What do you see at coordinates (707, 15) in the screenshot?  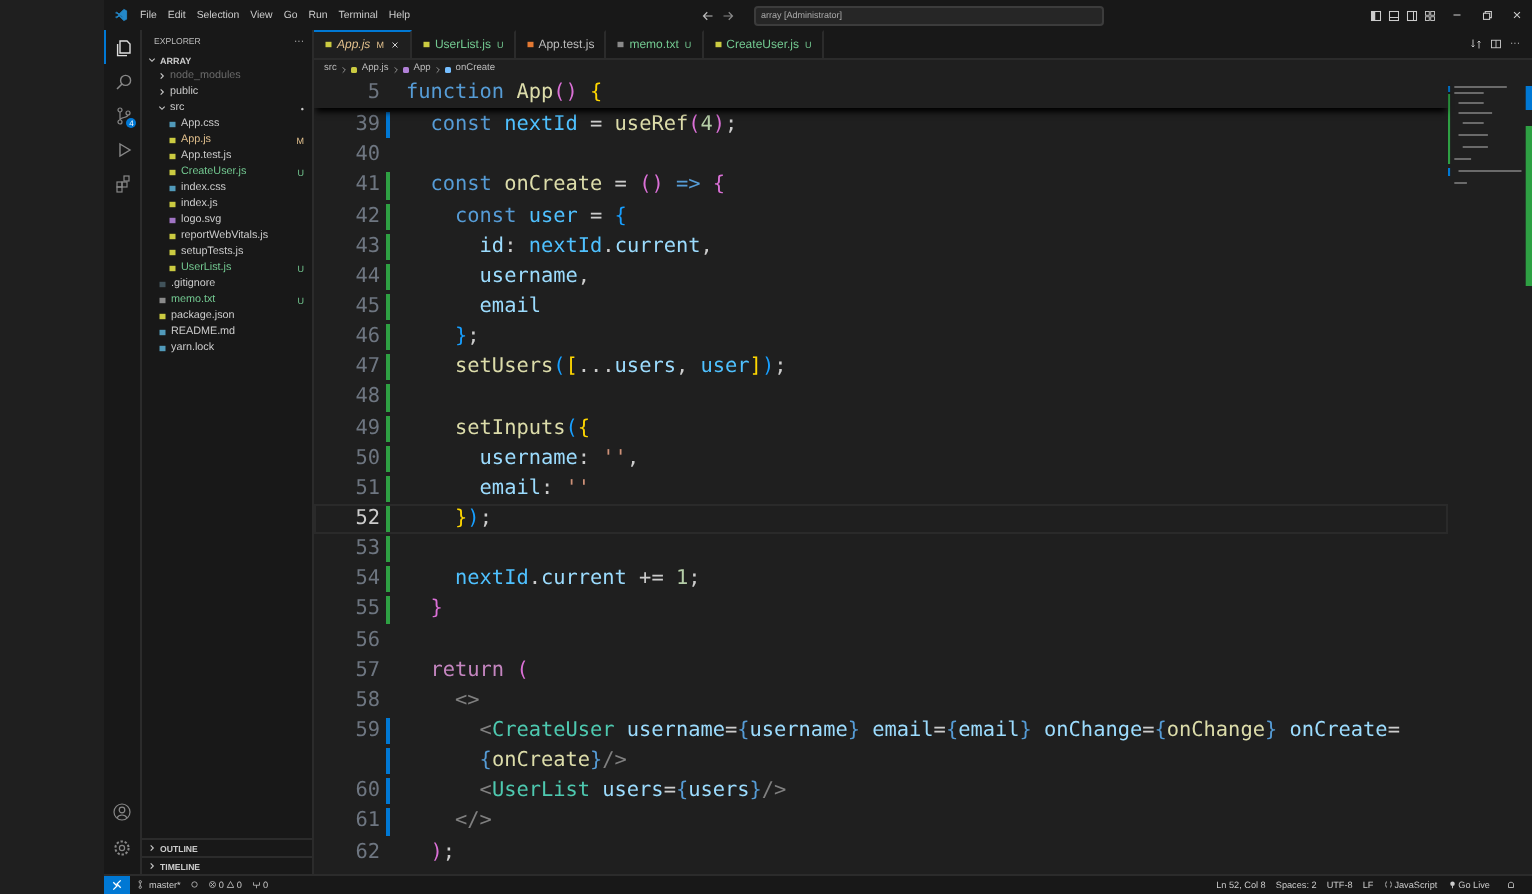 I see `back-arrow-icon` at bounding box center [707, 15].